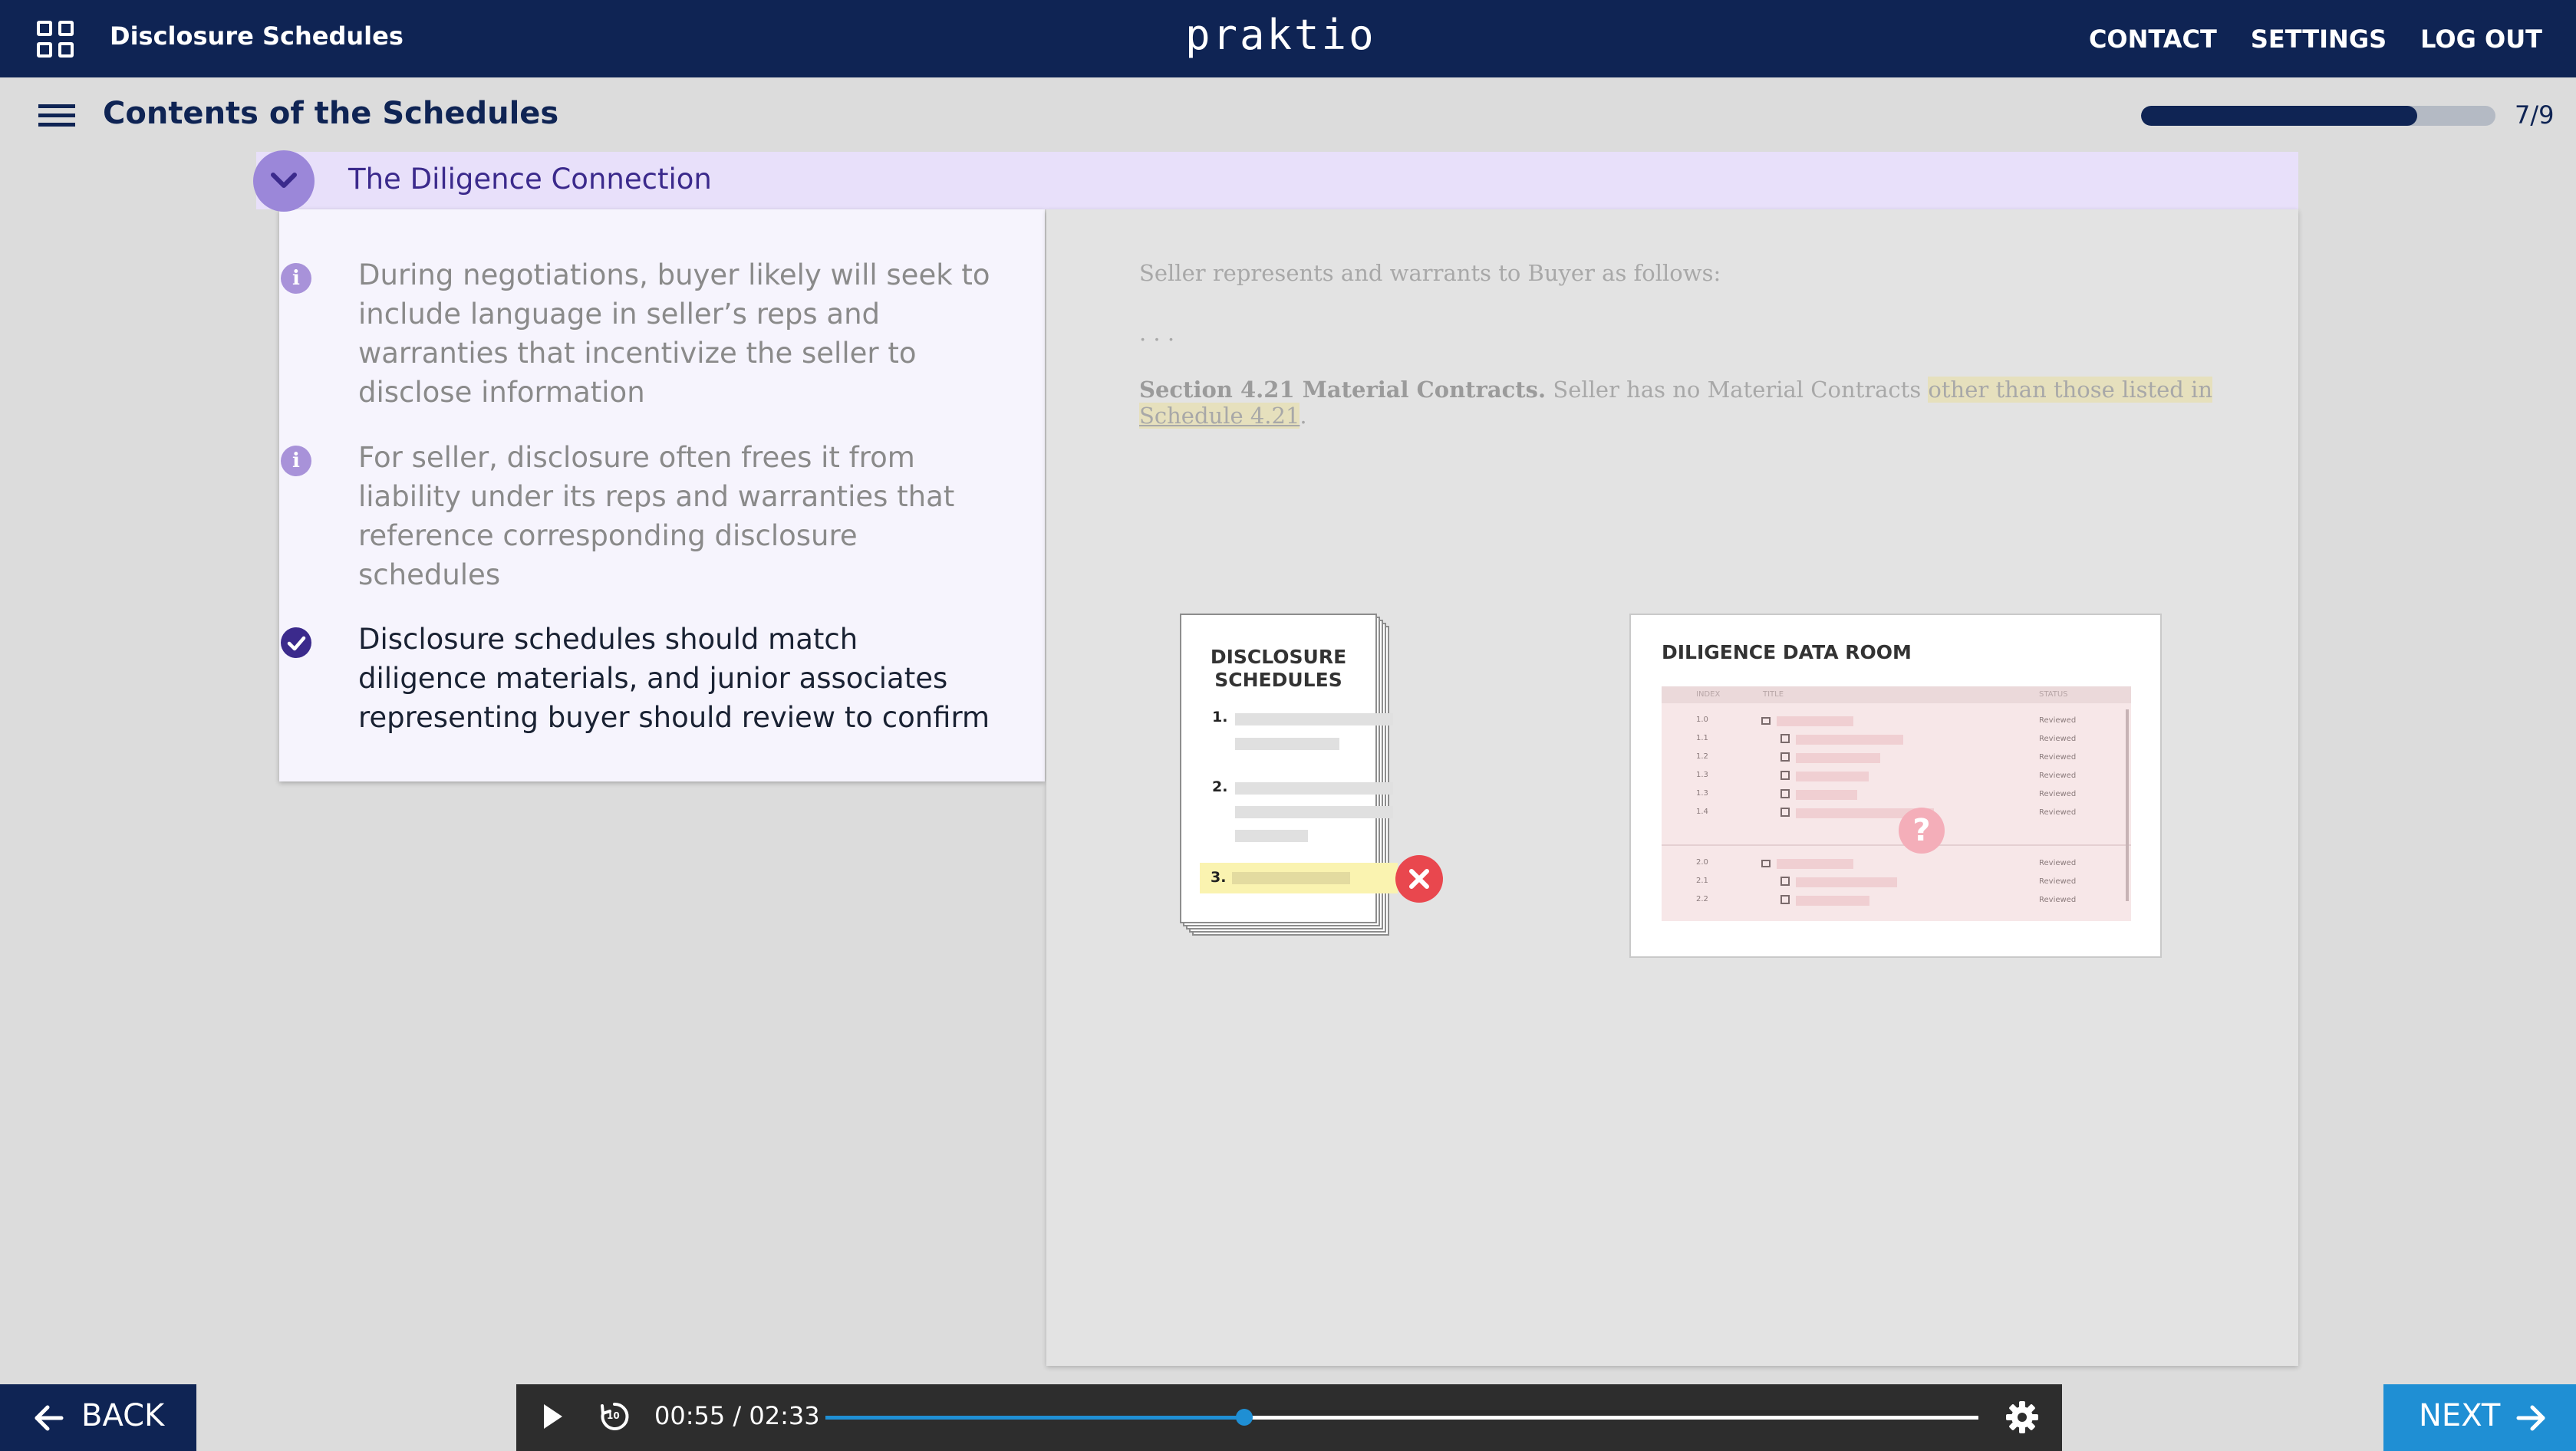  What do you see at coordinates (2279, 116) in the screenshot?
I see `course-progress-fill` at bounding box center [2279, 116].